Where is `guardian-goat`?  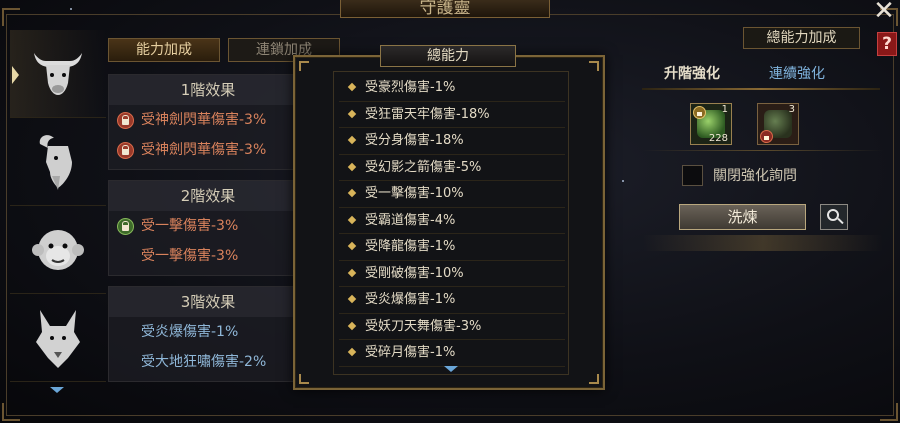 guardian-goat is located at coordinates (58, 162).